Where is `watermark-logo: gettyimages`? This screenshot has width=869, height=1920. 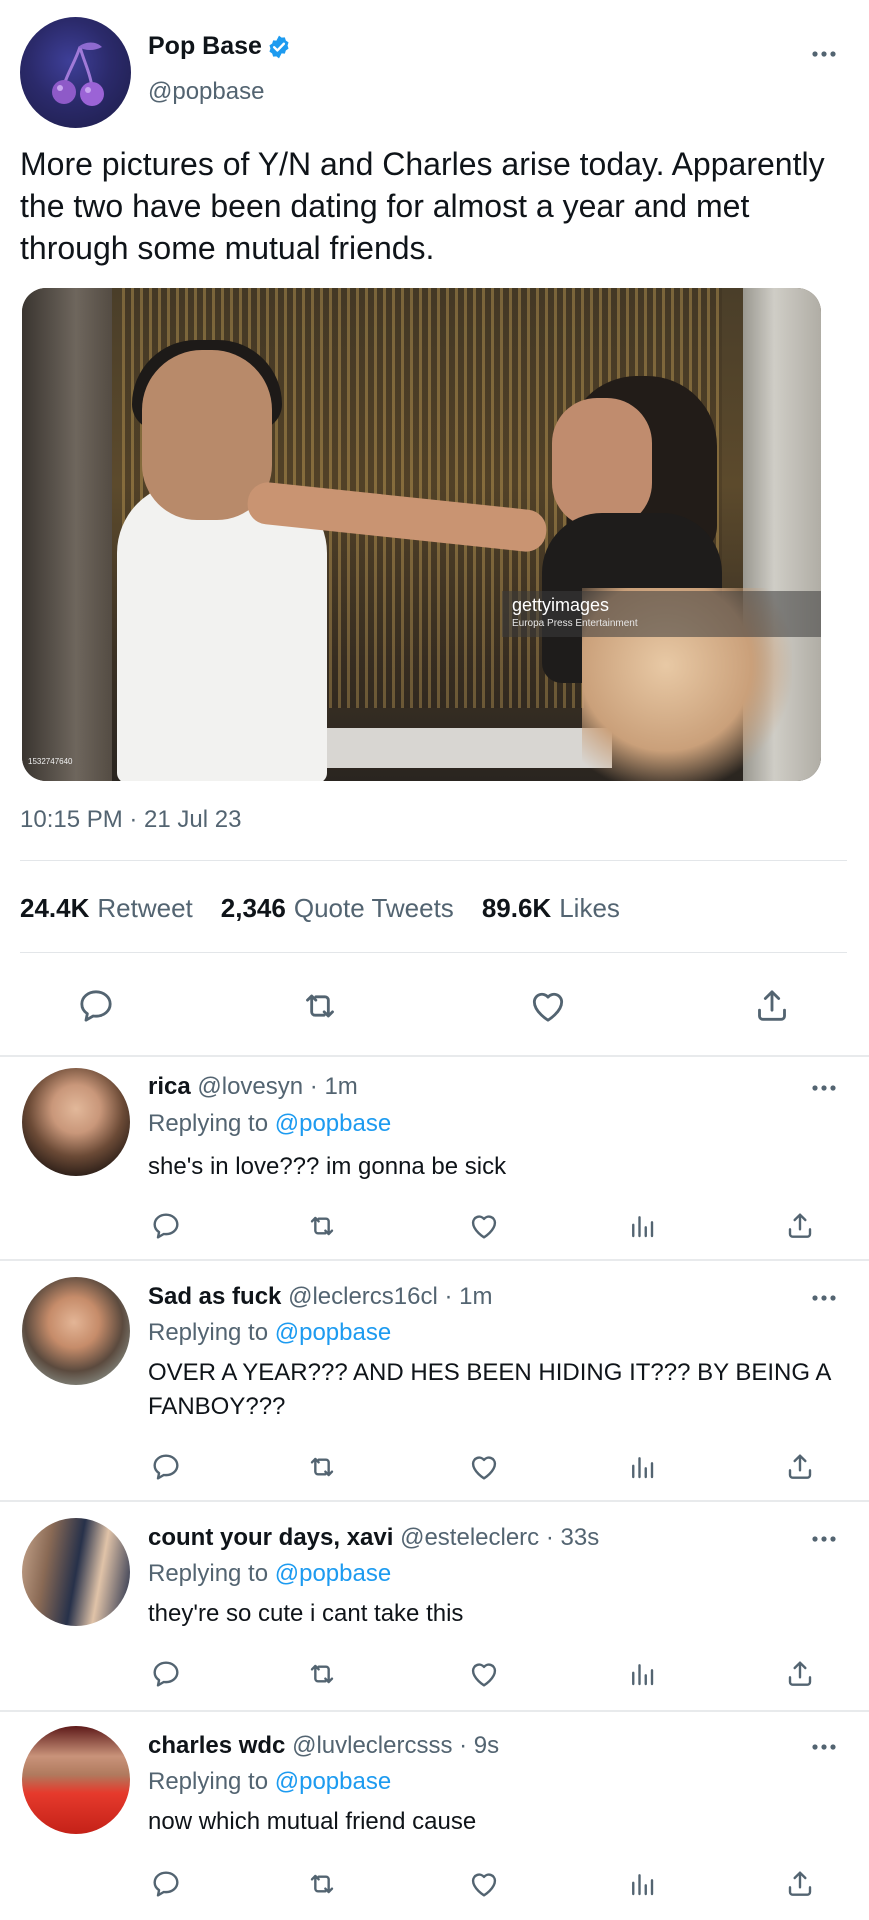
watermark-logo: gettyimages is located at coordinates (561, 605).